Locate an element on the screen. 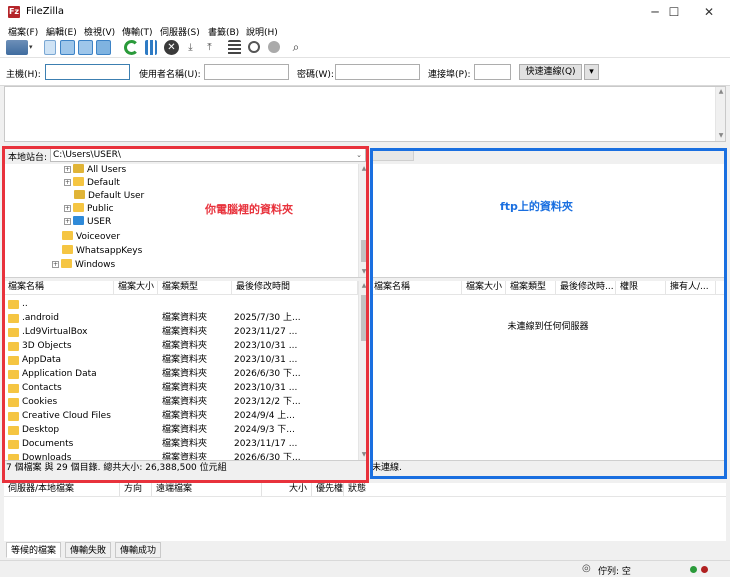  menu-bookmarks: 書籤(B) is located at coordinates (223, 31).